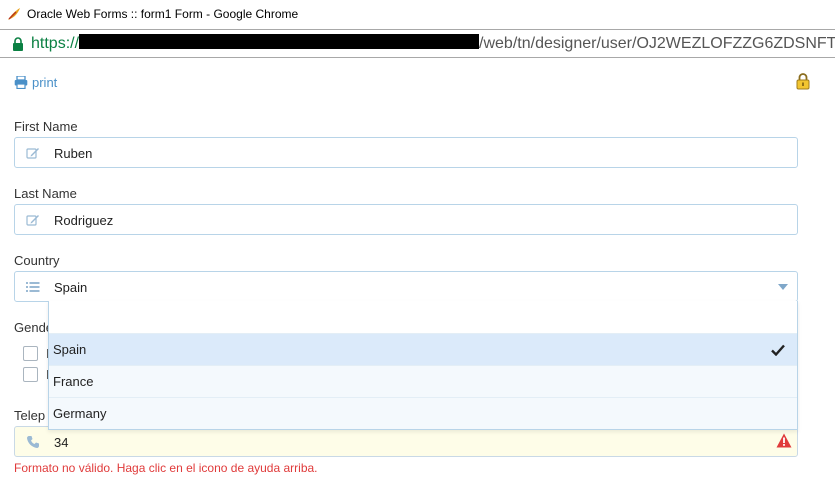 This screenshot has width=835, height=491. Describe the element at coordinates (30, 415) in the screenshot. I see `telephone-label: Telep` at that location.